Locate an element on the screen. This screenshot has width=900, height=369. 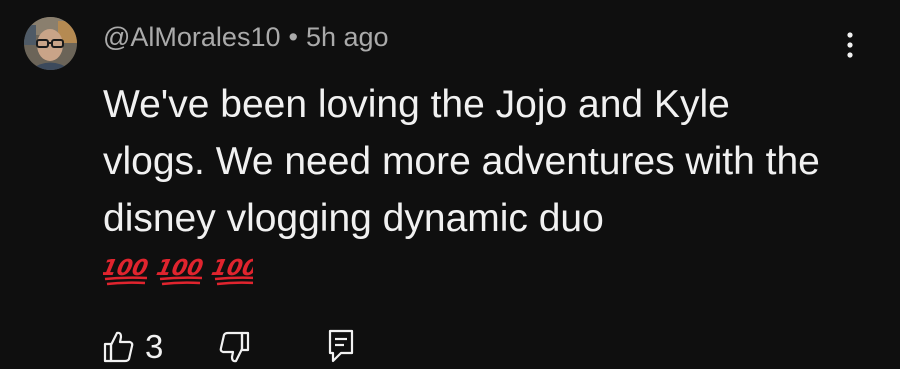
dislike-button is located at coordinates (234, 347).